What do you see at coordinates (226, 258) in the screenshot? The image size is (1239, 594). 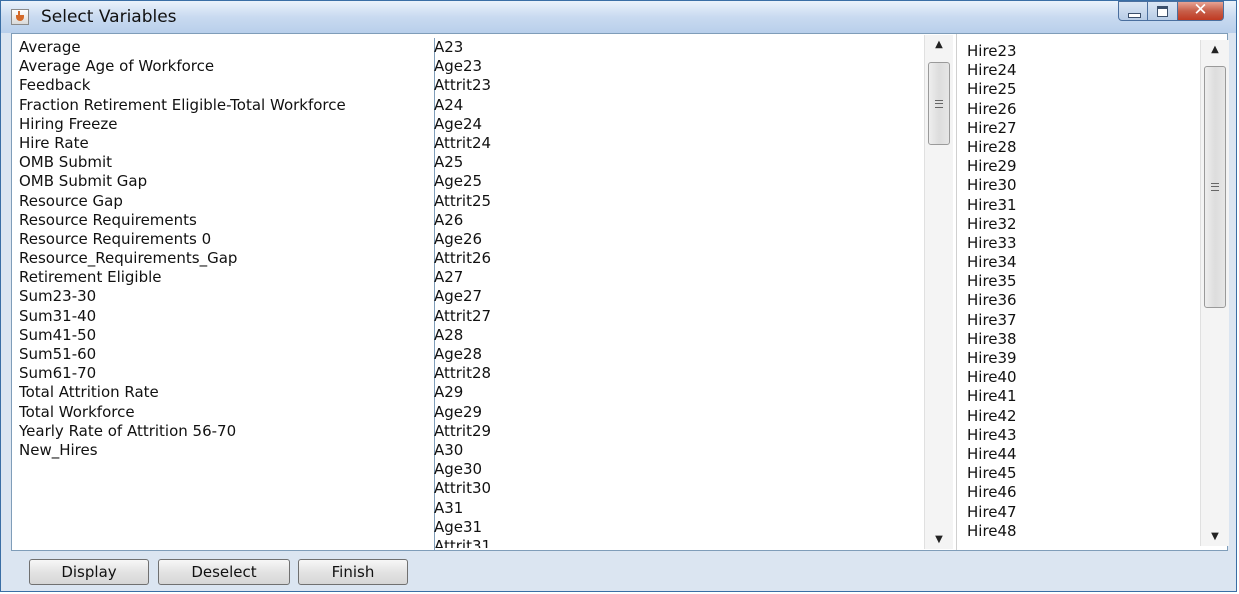 I see `list-item-variable: Resource_Requirements_Gap` at bounding box center [226, 258].